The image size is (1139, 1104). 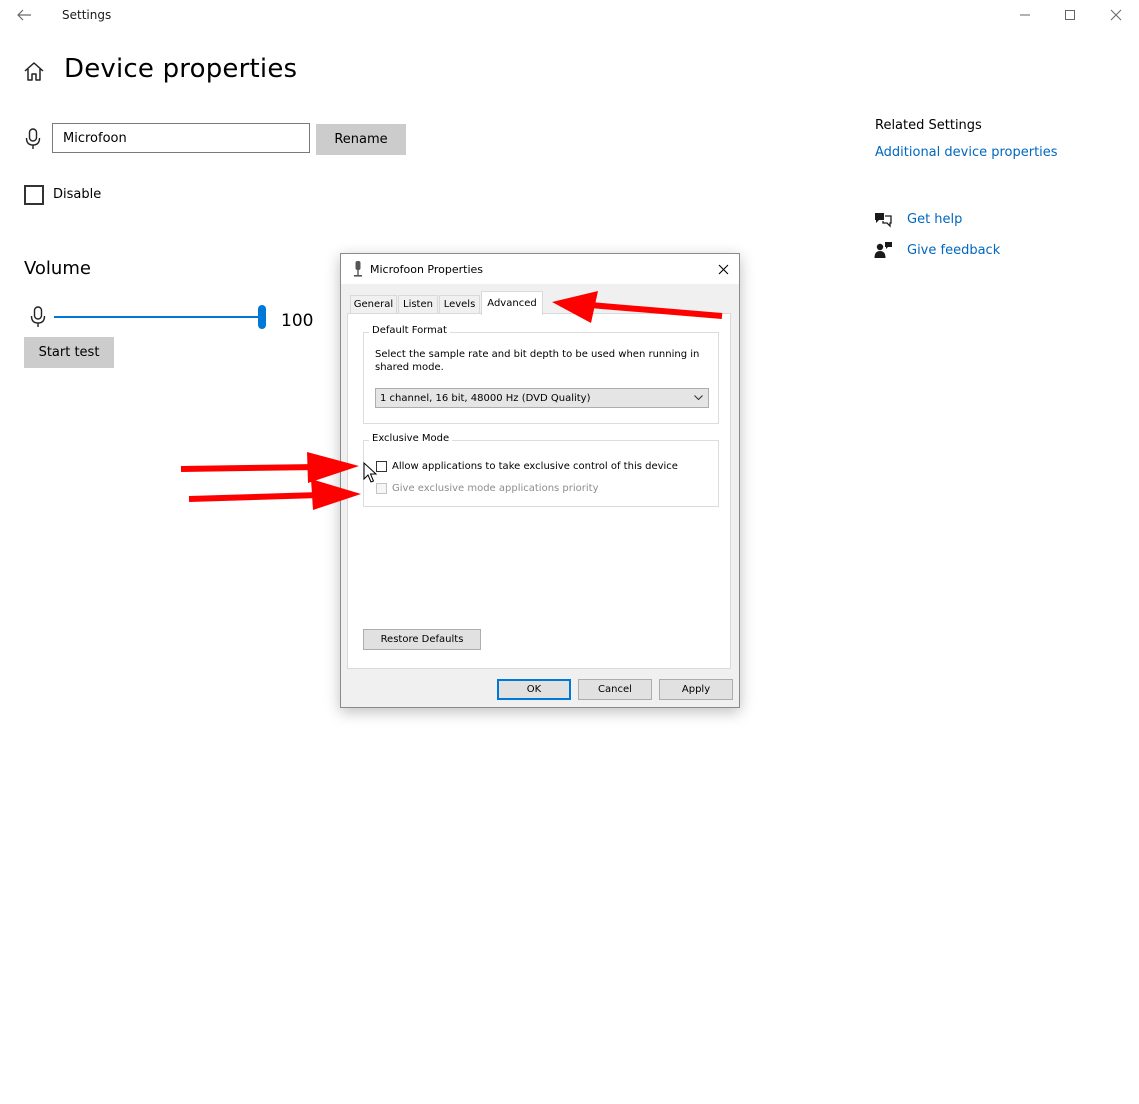 What do you see at coordinates (373, 304) in the screenshot?
I see `tab-general: General` at bounding box center [373, 304].